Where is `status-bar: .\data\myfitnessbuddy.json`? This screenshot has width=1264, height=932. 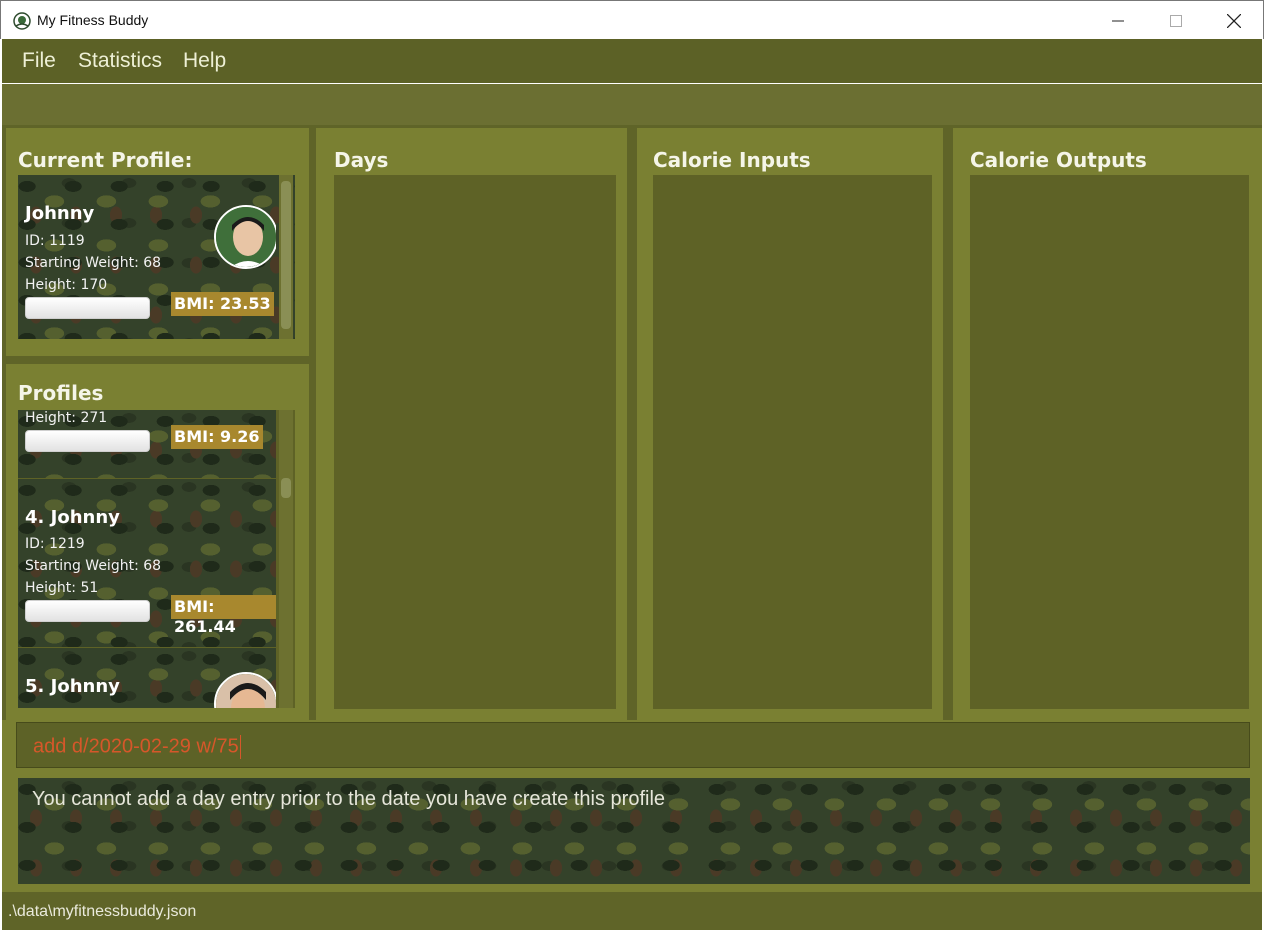 status-bar: .\data\myfitnessbuddy.json is located at coordinates (632, 911).